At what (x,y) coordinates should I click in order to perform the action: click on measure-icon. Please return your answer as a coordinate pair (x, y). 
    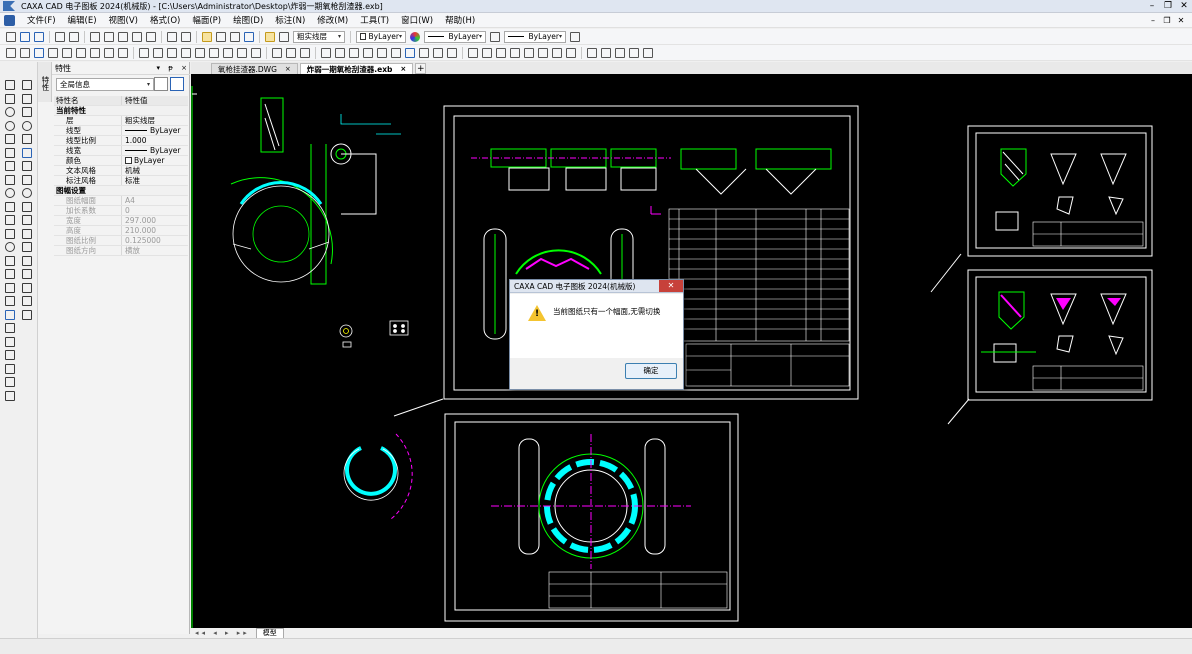
    Looking at the image, I should click on (221, 36).